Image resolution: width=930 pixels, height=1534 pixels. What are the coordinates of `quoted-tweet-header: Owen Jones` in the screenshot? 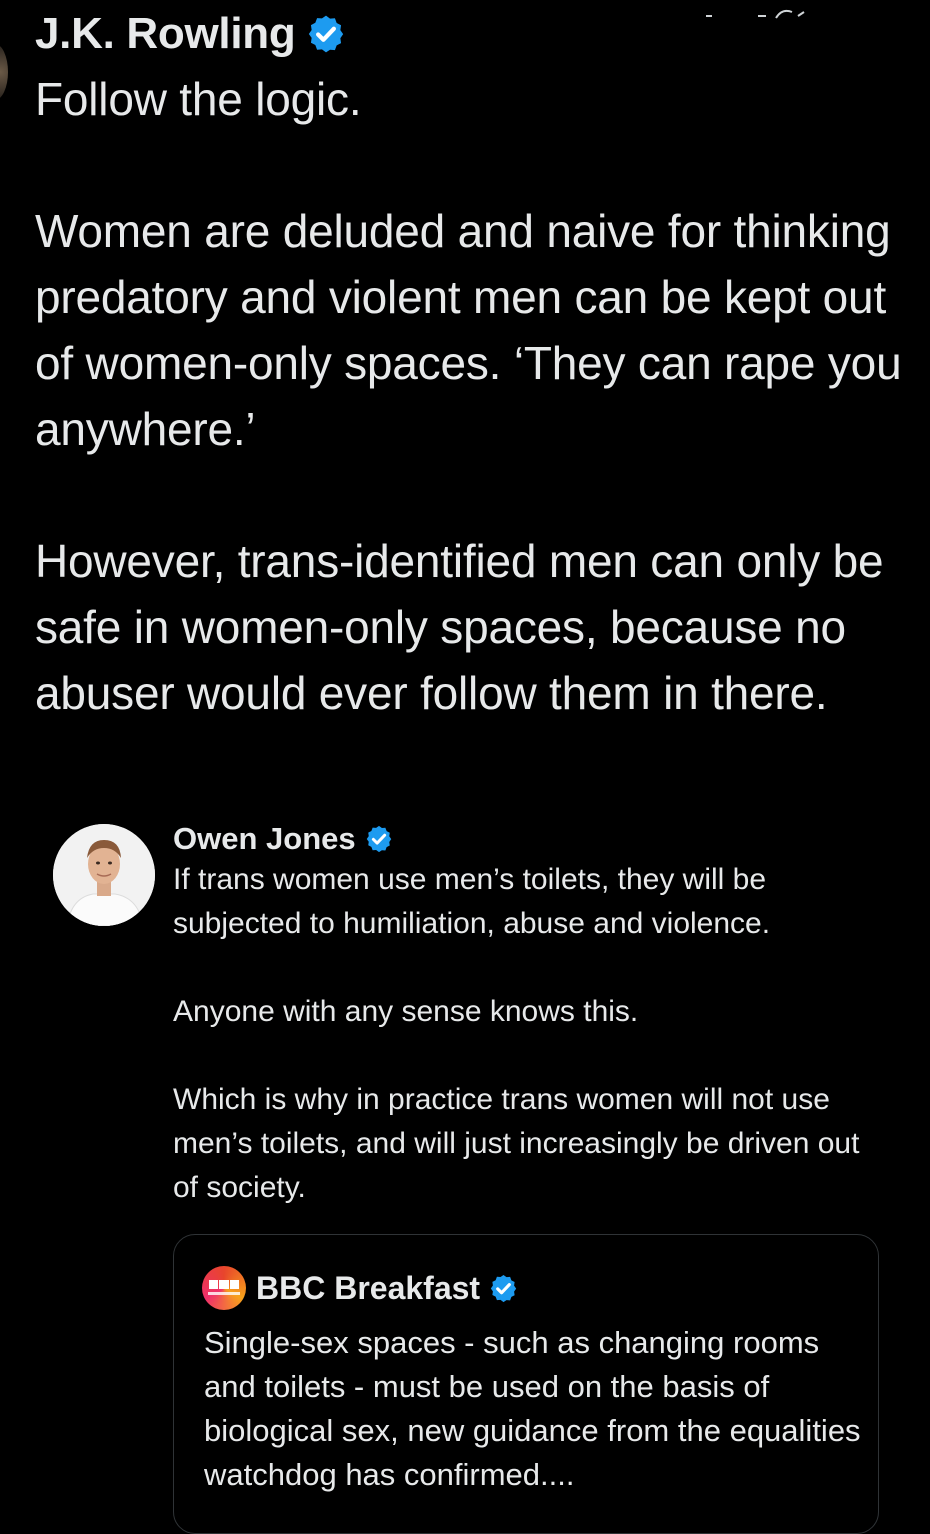 It's located at (528, 839).